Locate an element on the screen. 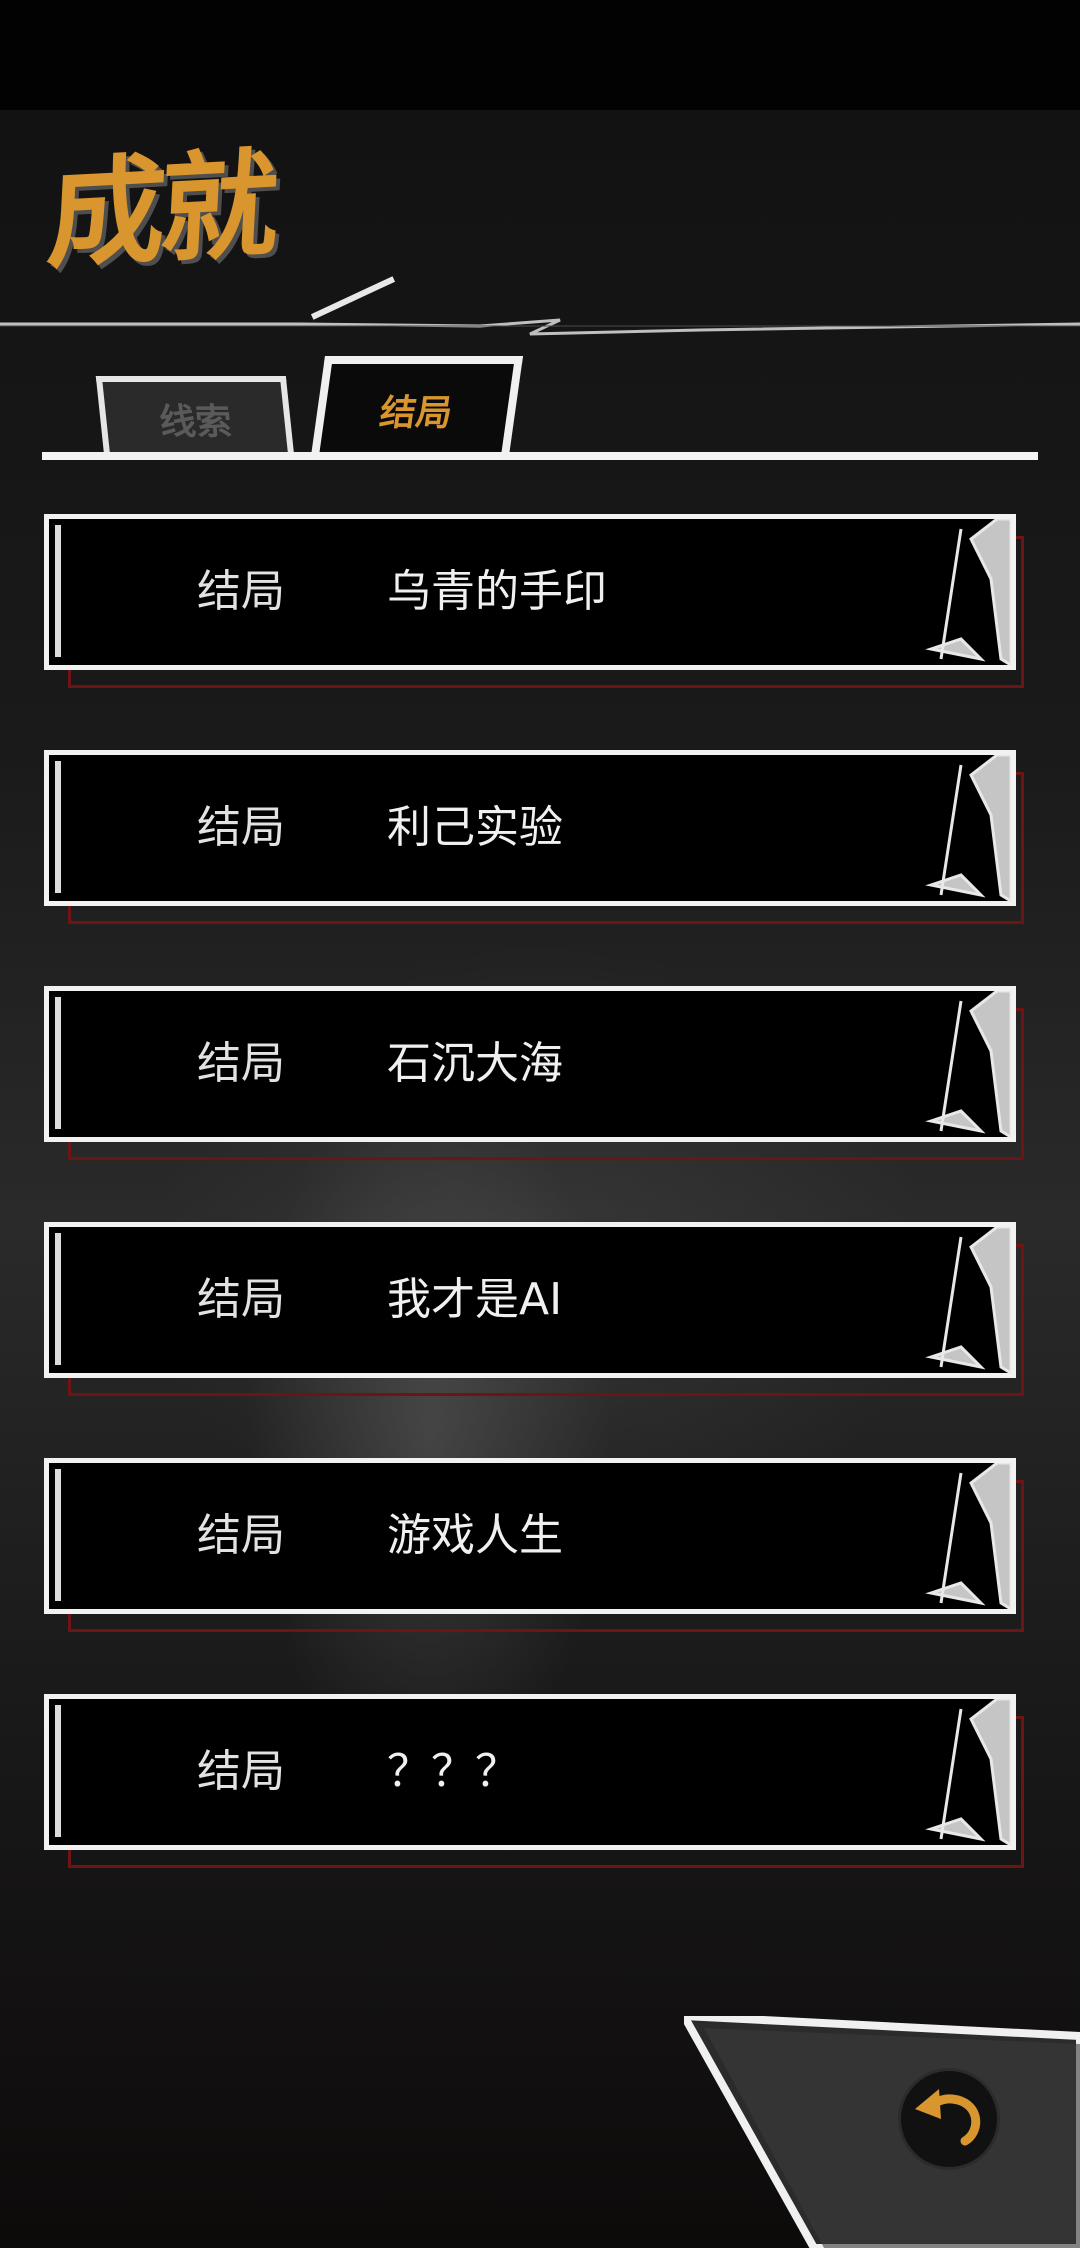 The height and width of the screenshot is (2248, 1080). item-card: 结局 石沉大海 is located at coordinates (530, 1064).